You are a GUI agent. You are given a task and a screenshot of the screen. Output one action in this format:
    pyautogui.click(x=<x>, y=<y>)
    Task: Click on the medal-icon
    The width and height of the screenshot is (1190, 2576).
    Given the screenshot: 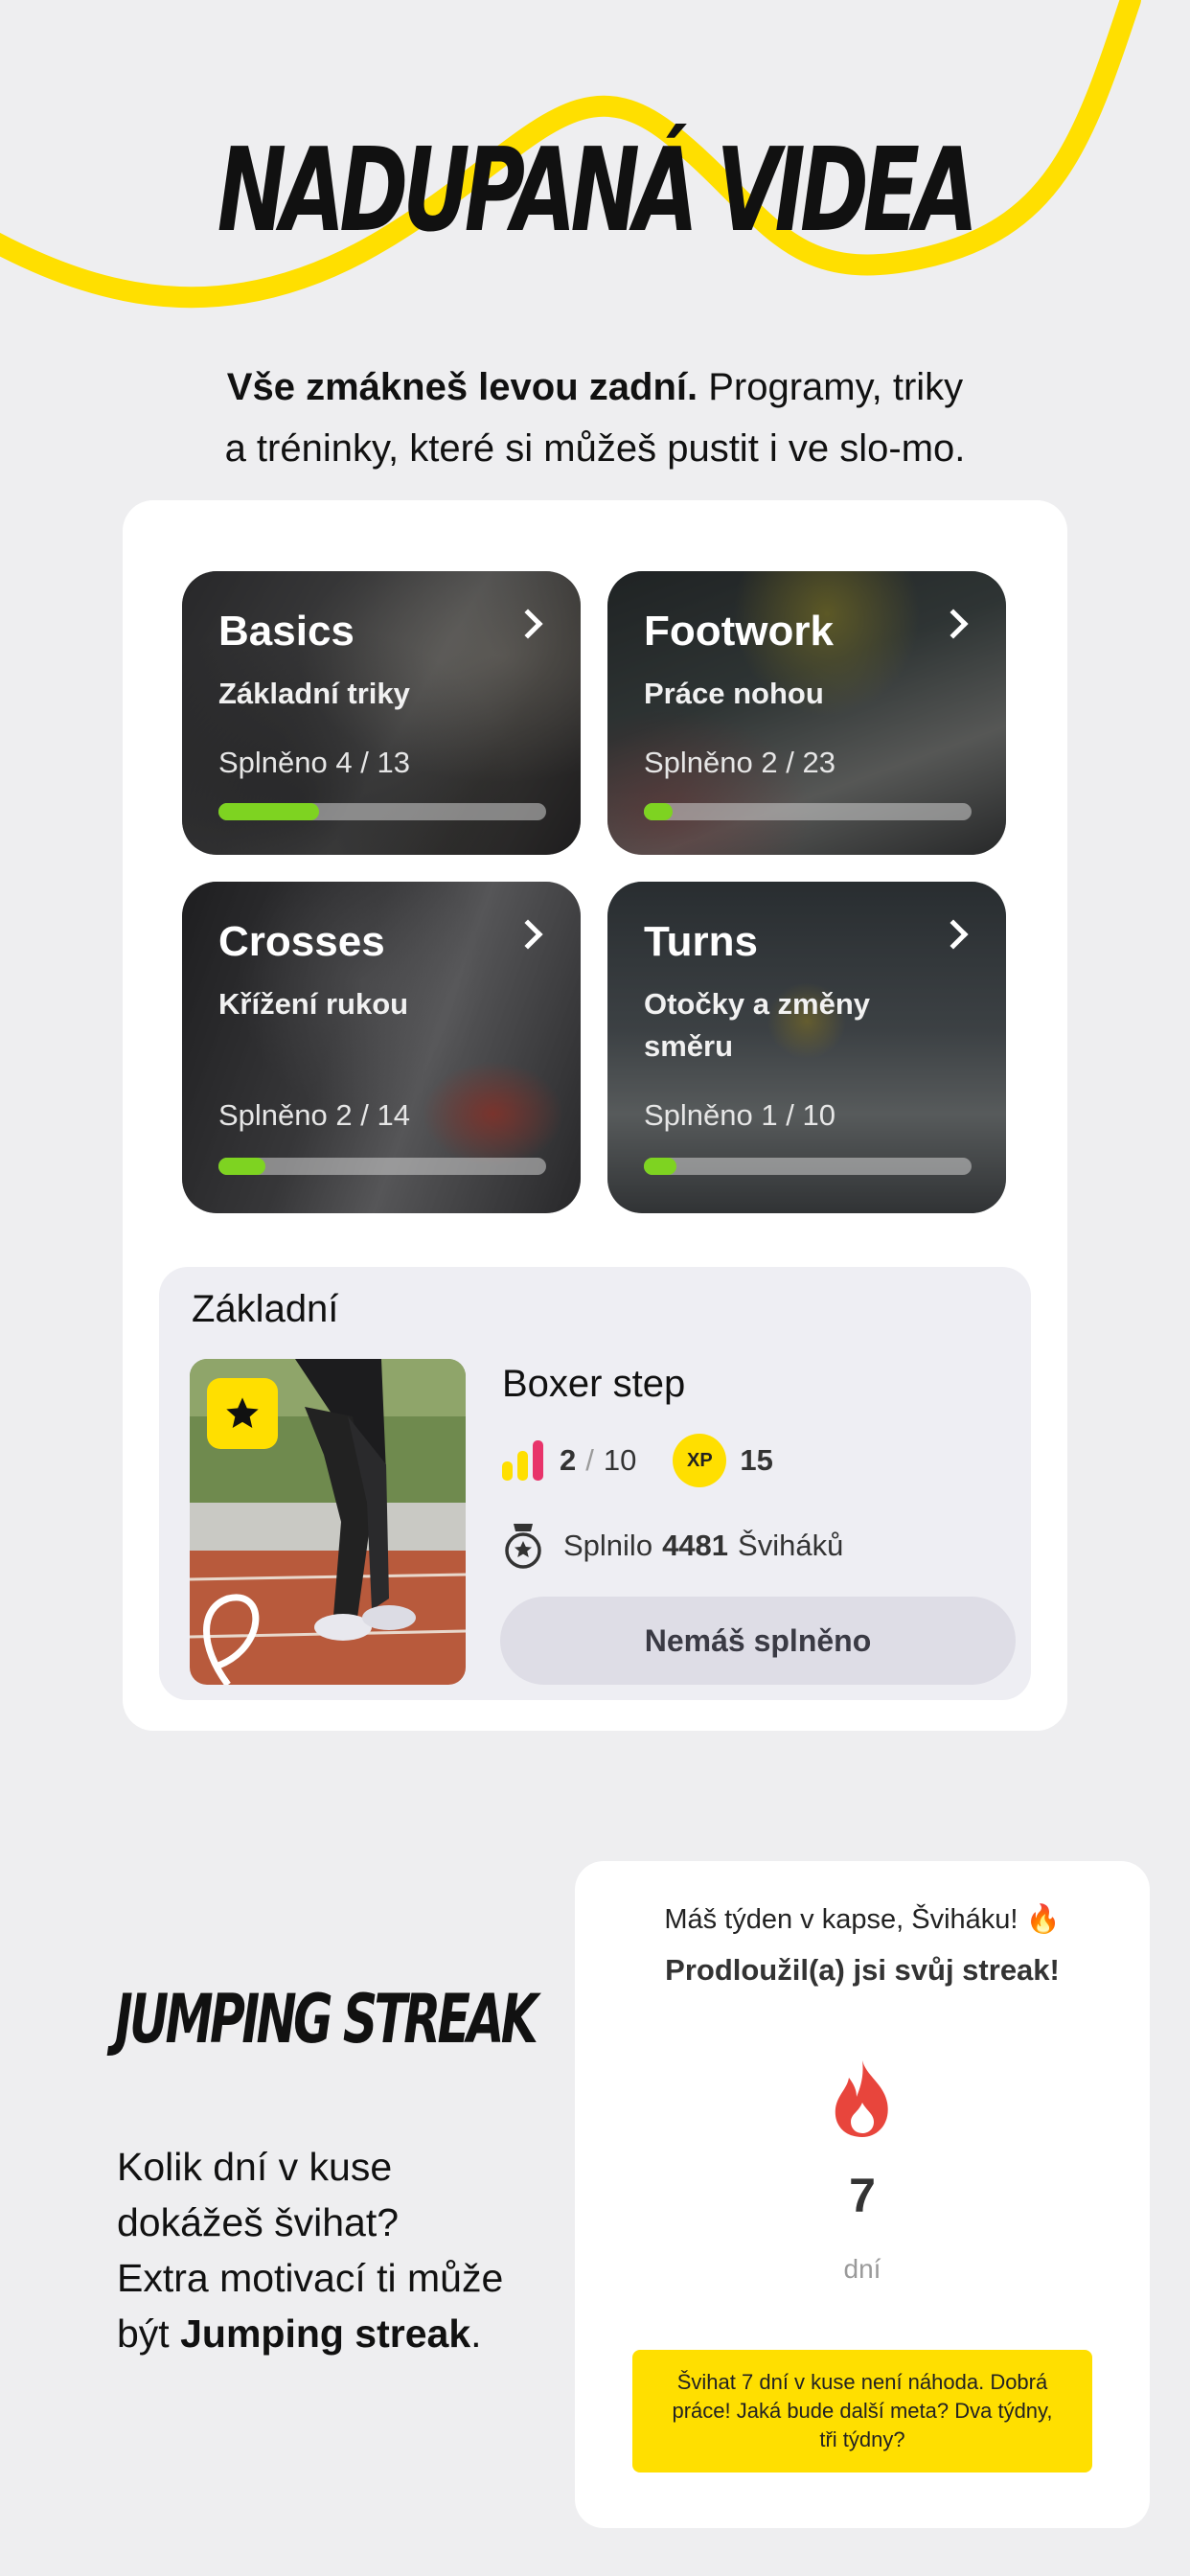 What is the action you would take?
    pyautogui.click(x=523, y=1546)
    